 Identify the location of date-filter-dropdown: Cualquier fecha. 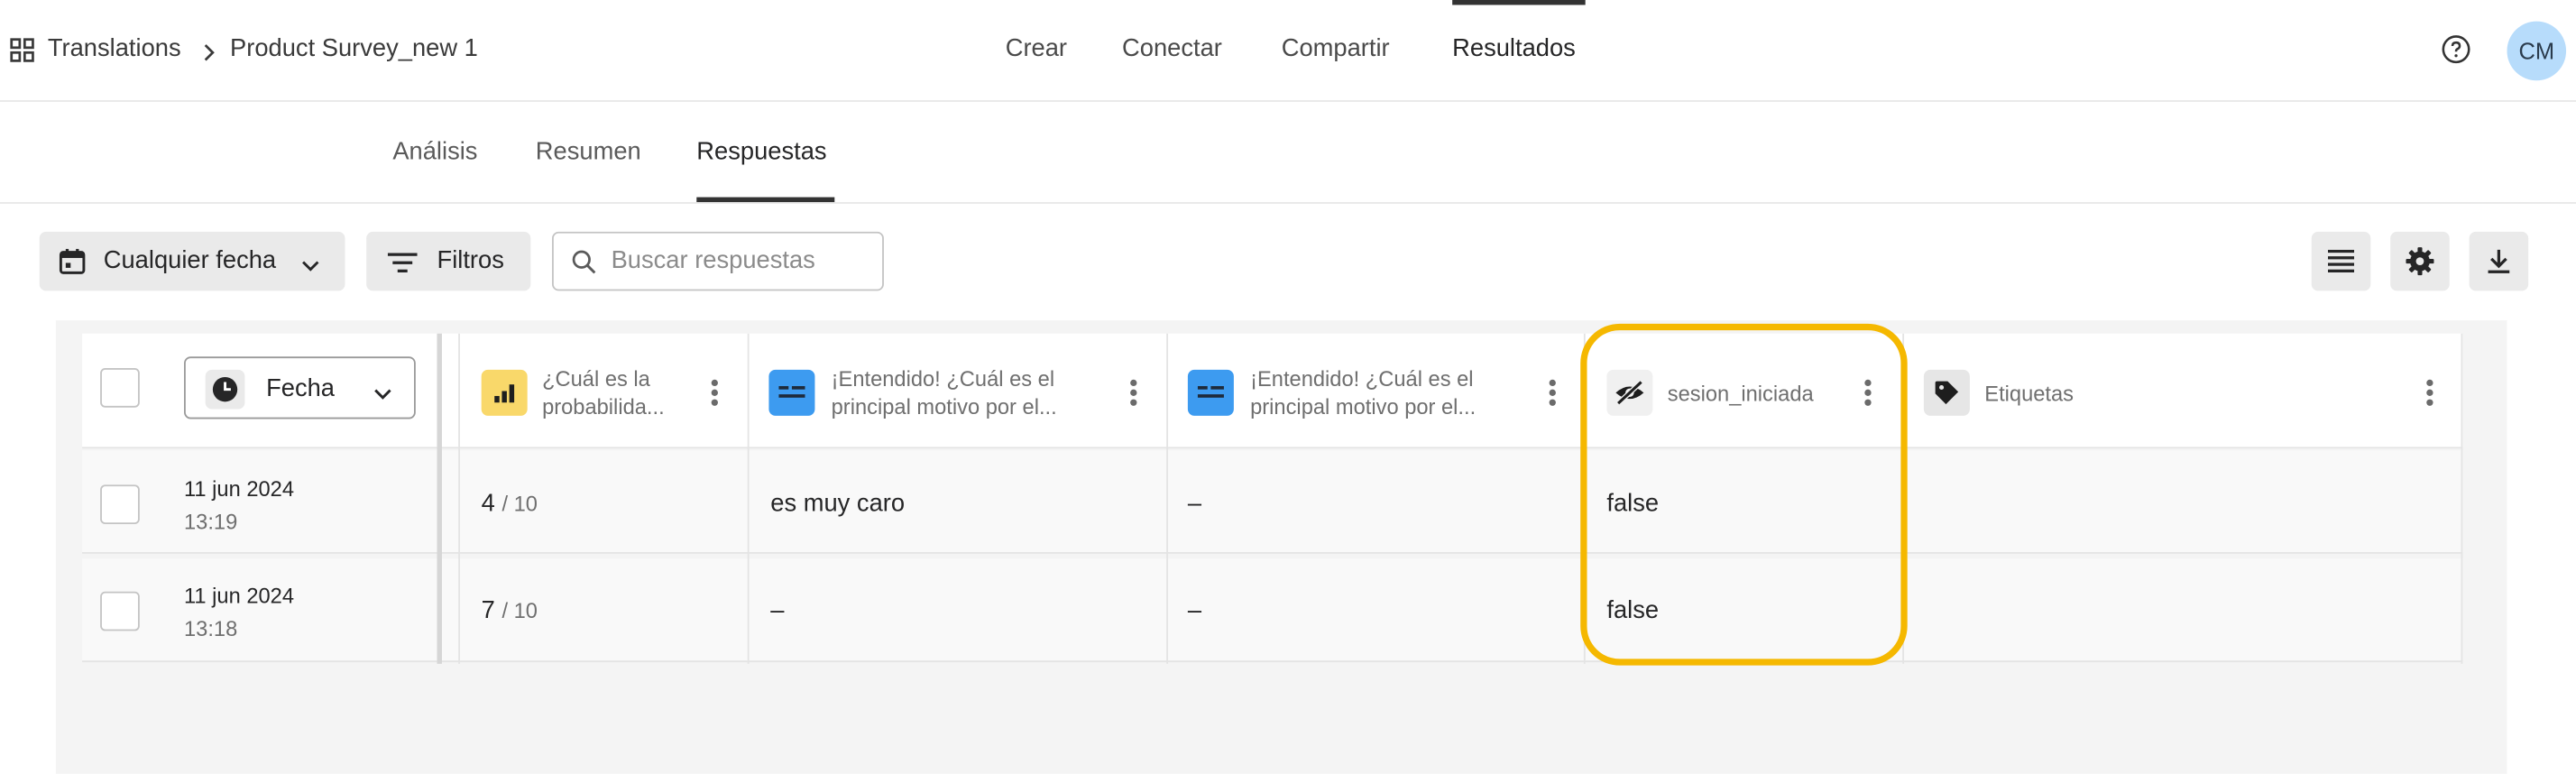
(192, 261).